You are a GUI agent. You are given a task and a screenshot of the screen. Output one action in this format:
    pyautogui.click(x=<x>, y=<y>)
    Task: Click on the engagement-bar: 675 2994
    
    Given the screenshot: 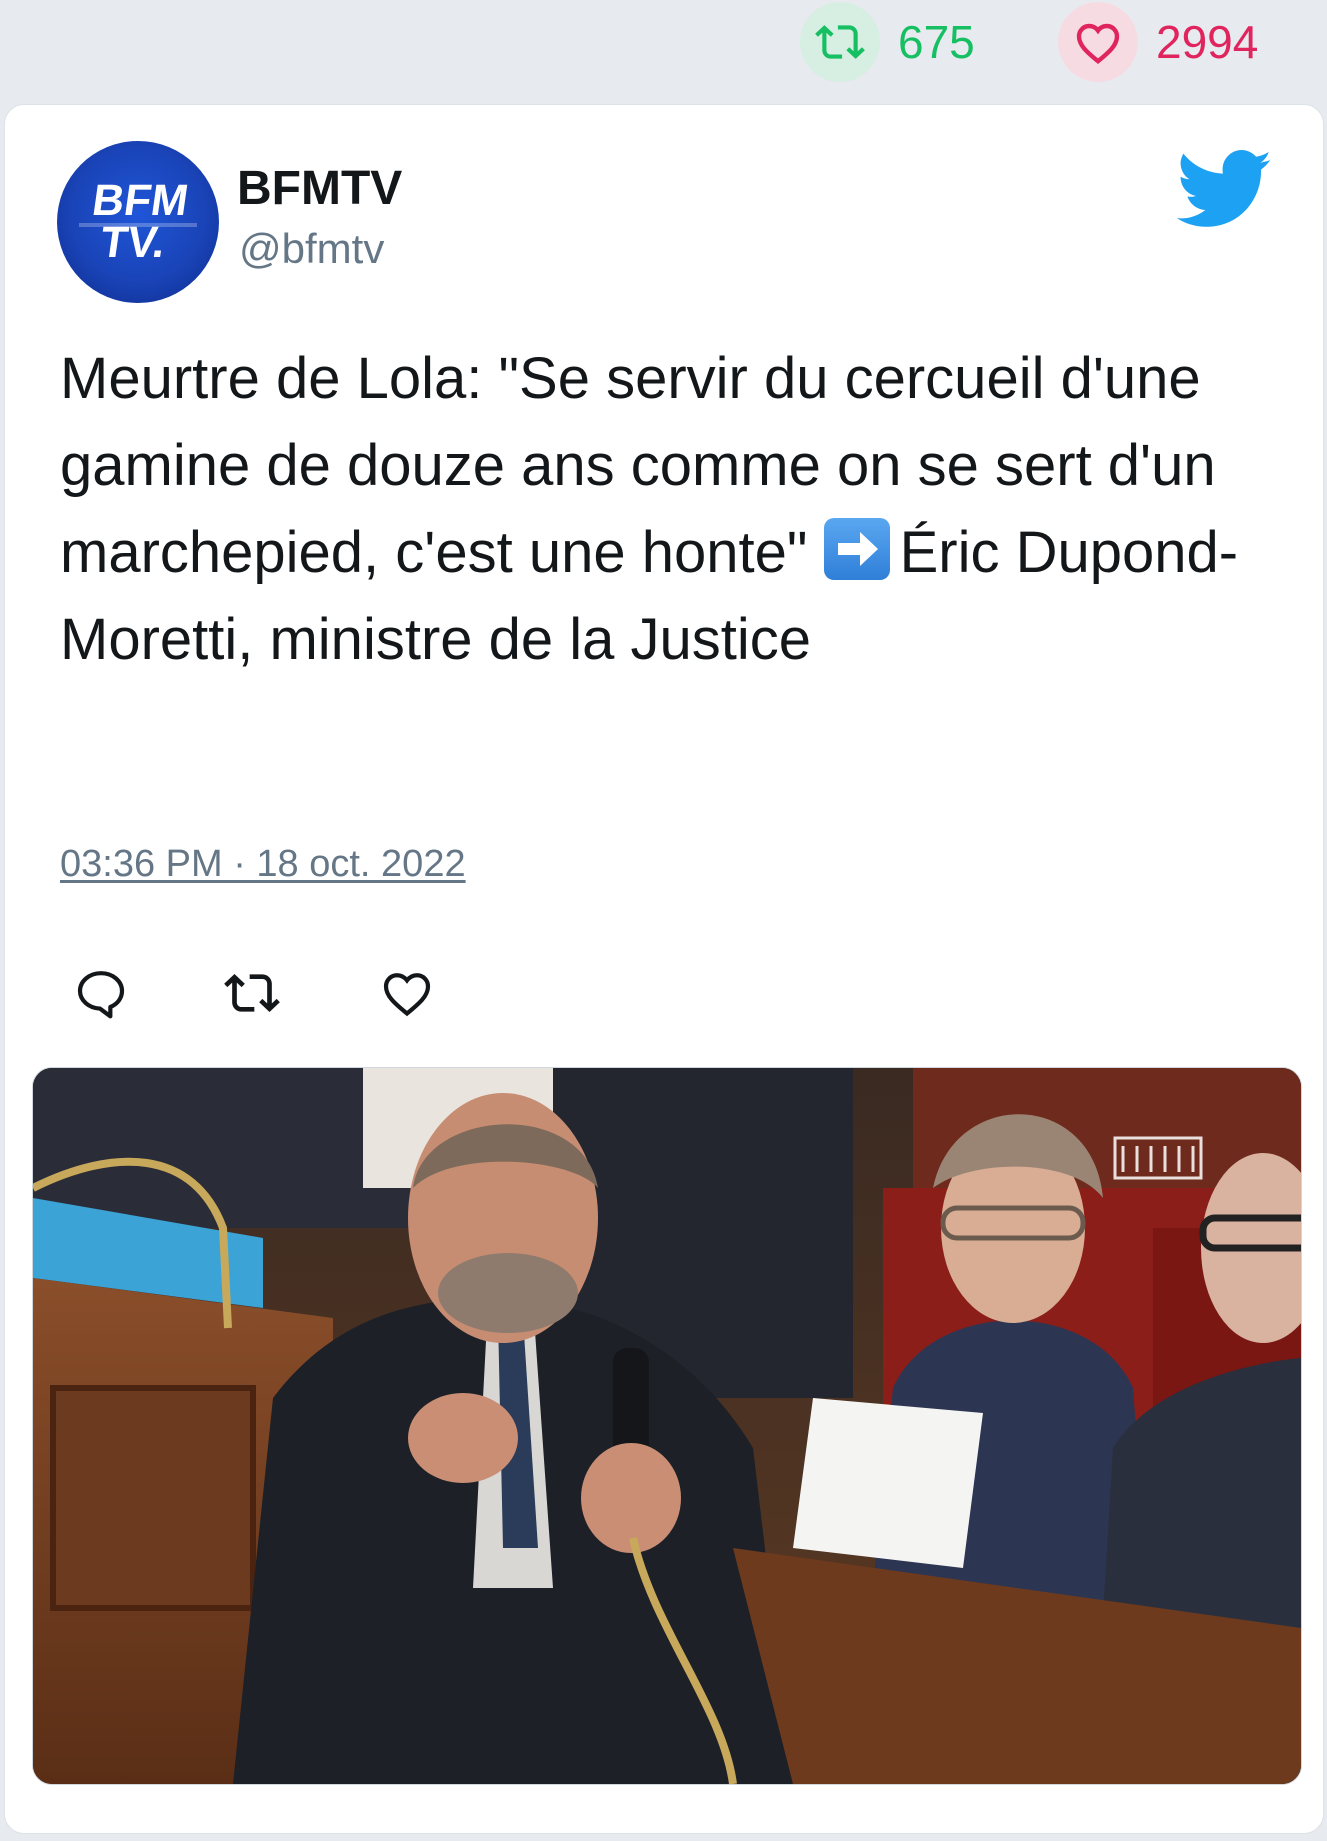 What is the action you would take?
    pyautogui.click(x=663, y=50)
    